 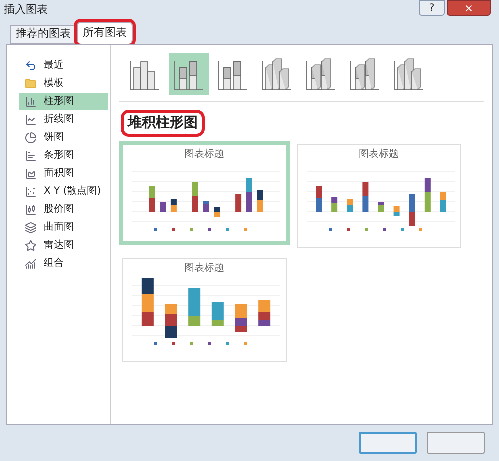 What do you see at coordinates (30, 137) in the screenshot?
I see `pie-chart-icon` at bounding box center [30, 137].